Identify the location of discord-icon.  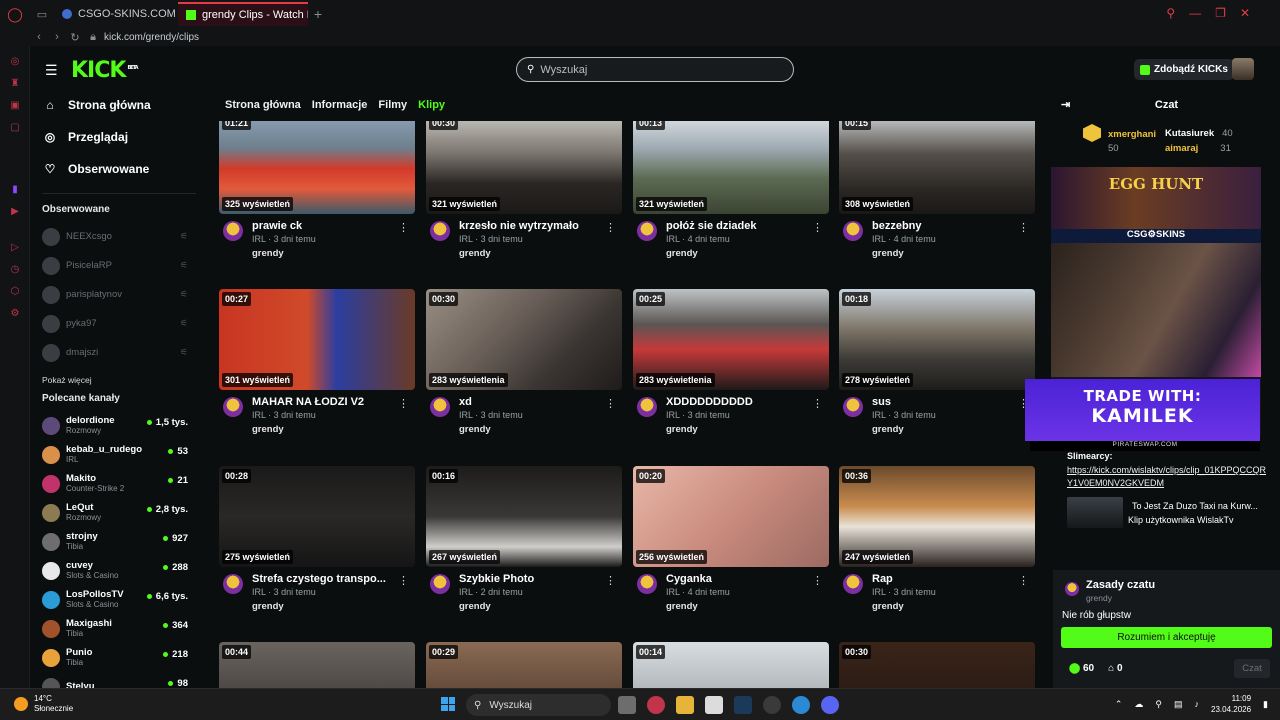
(830, 705).